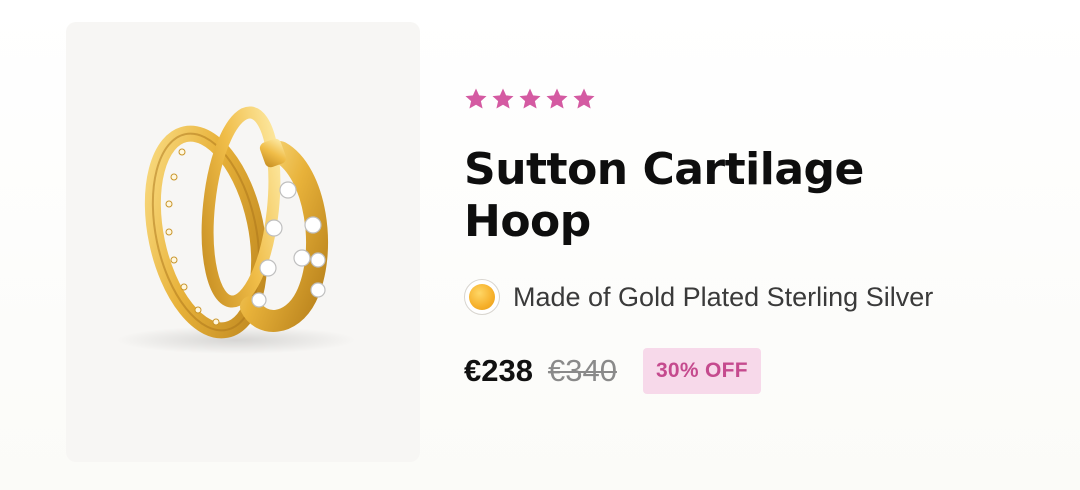 This screenshot has height=490, width=1080. I want to click on material-info: Made of Gold Plated Sterling Silver, so click(754, 297).